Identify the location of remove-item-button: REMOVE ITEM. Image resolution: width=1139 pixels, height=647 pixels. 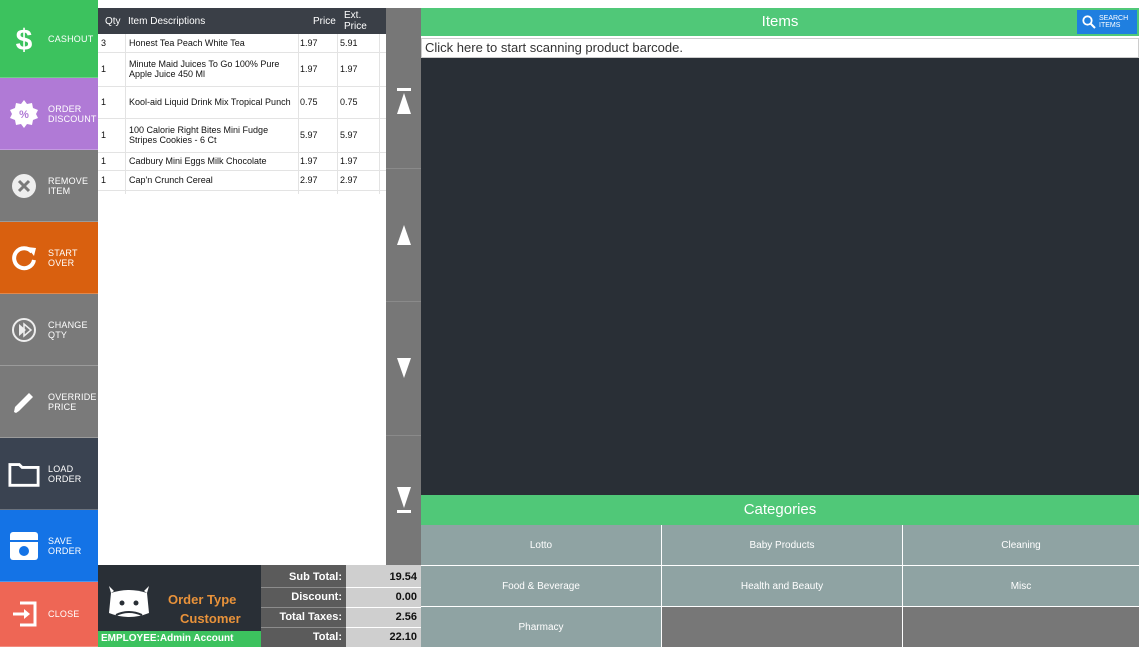
(49, 186).